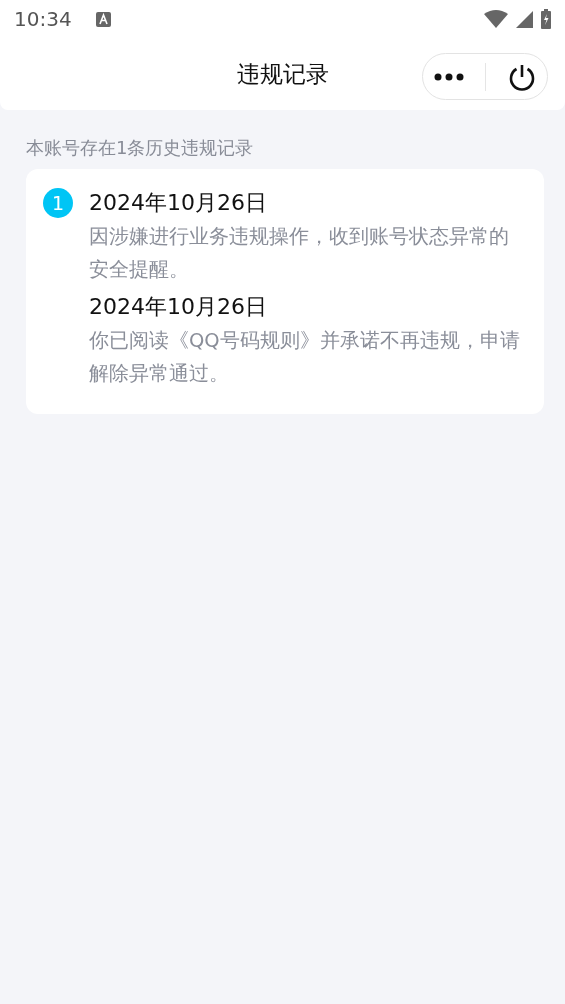 This screenshot has width=565, height=1004. What do you see at coordinates (103, 19) in the screenshot?
I see `notification-icon` at bounding box center [103, 19].